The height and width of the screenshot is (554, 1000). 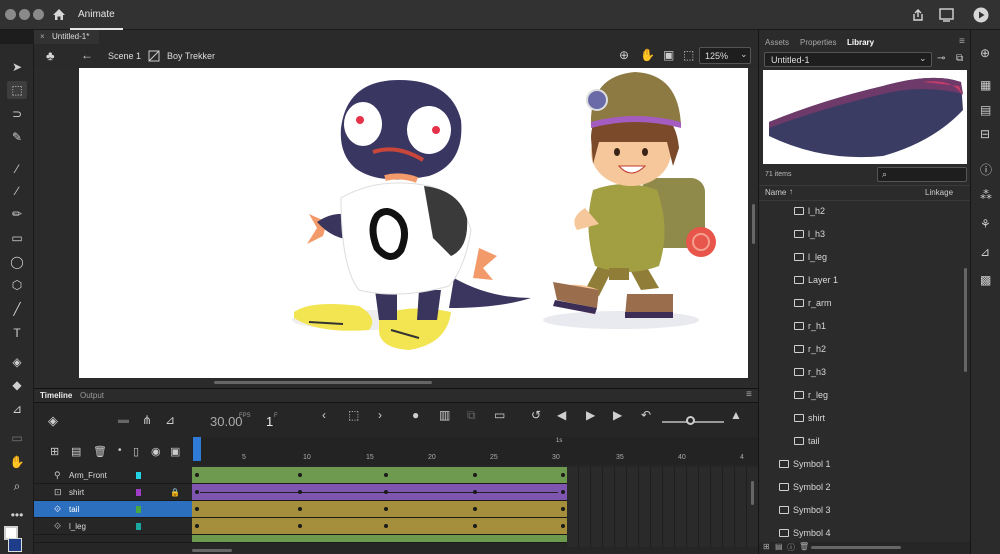 What do you see at coordinates (100, 451) in the screenshot?
I see `delete-layer-icon: 🗑` at bounding box center [100, 451].